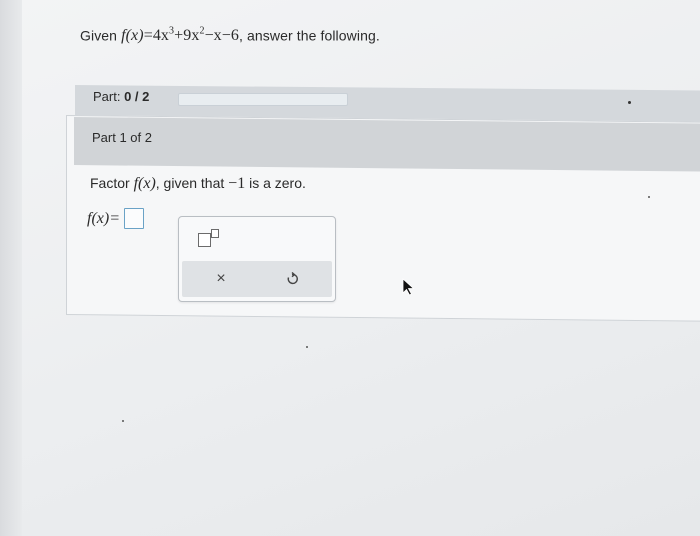 This screenshot has width=700, height=536. I want to click on exponent-template-icon, so click(210, 238).